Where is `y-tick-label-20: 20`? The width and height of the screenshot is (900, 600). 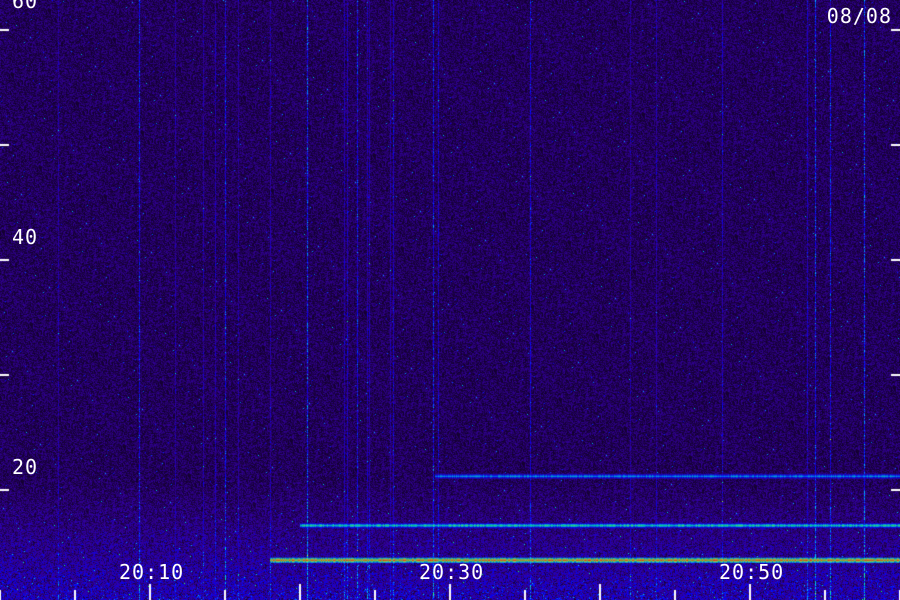 y-tick-label-20: 20 is located at coordinates (25, 467).